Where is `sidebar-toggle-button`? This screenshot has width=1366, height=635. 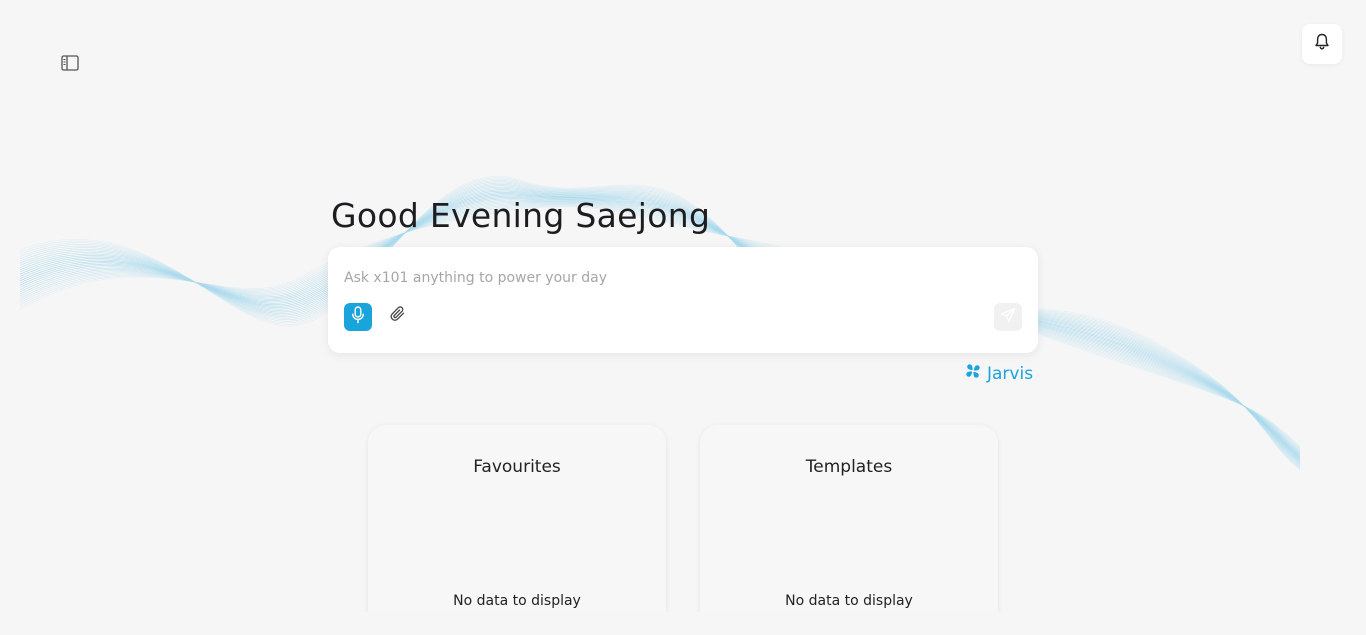
sidebar-toggle-button is located at coordinates (70, 65).